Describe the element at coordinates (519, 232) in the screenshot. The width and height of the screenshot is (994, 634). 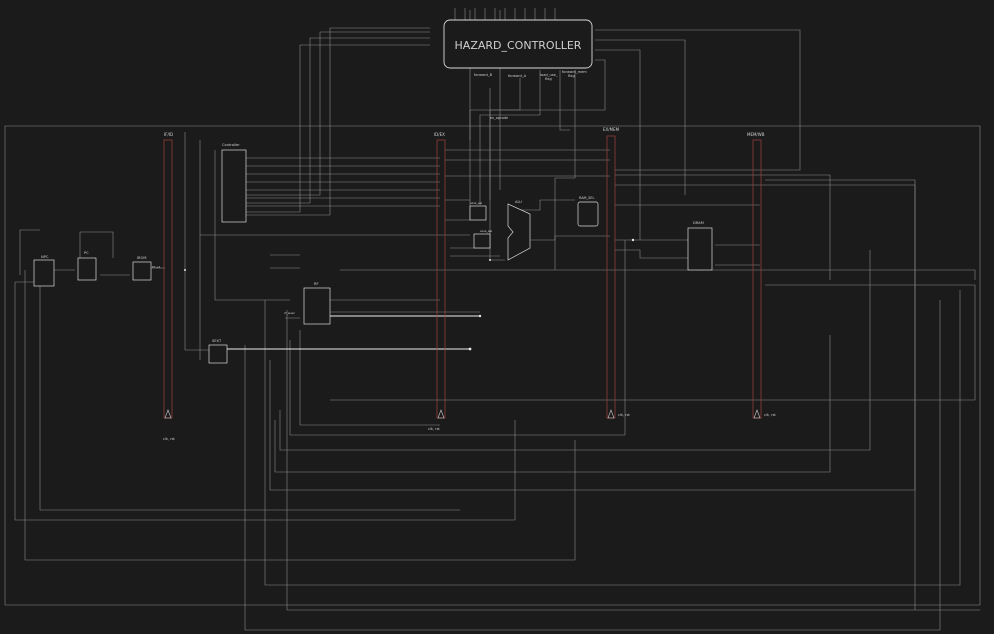
I see `alu-block` at that location.